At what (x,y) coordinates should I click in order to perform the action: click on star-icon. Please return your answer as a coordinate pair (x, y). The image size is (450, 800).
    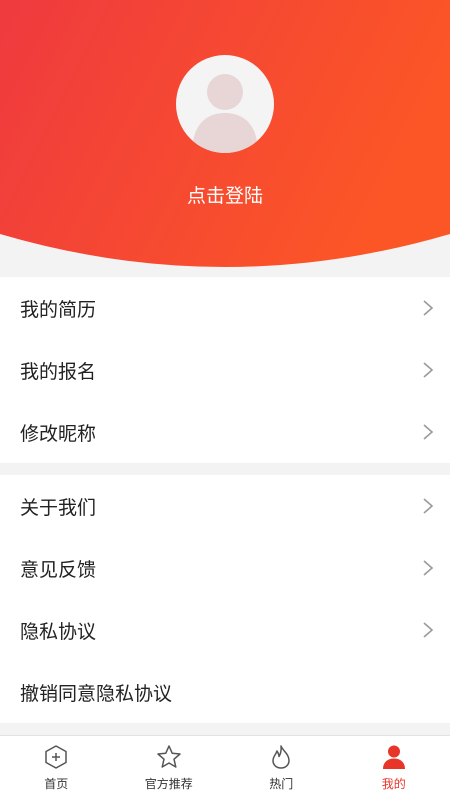
    Looking at the image, I should click on (169, 756).